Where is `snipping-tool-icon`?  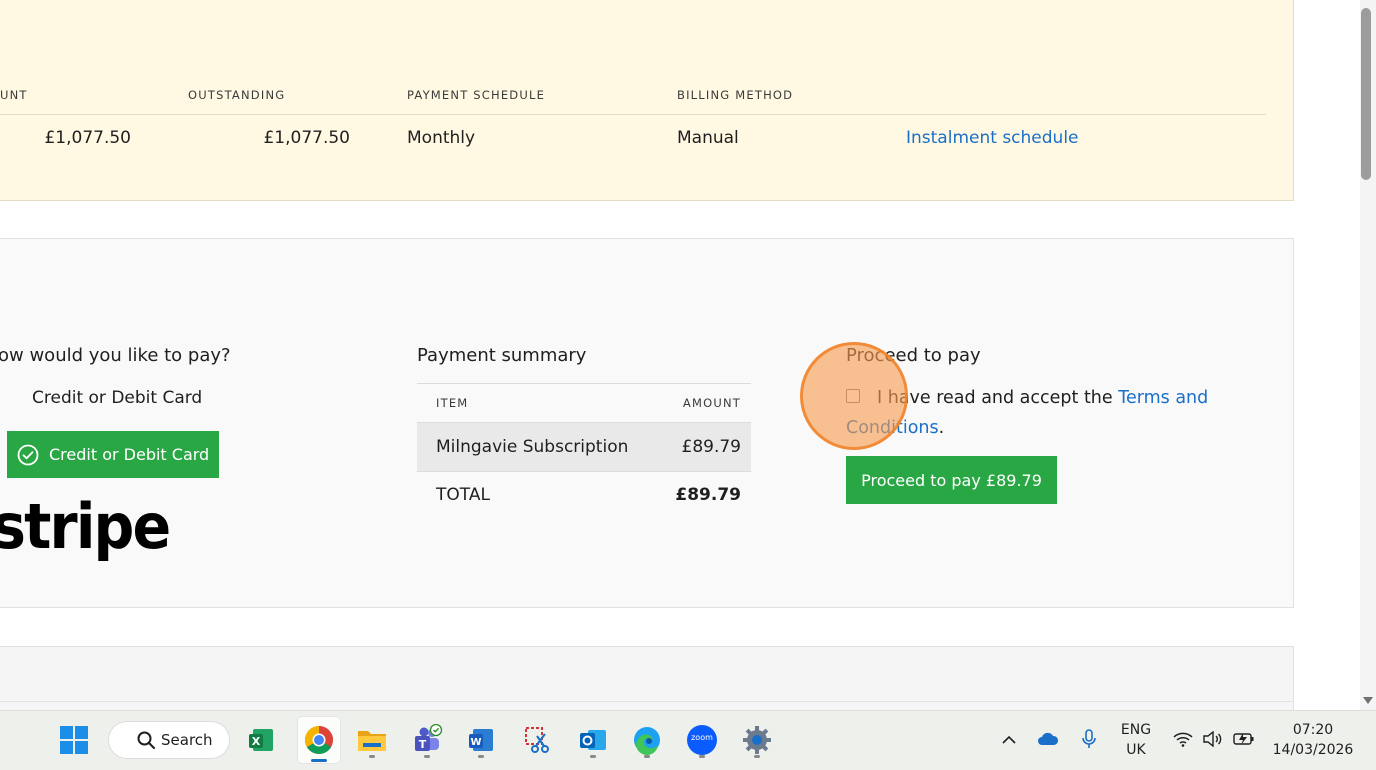
snipping-tool-icon is located at coordinates (538, 740).